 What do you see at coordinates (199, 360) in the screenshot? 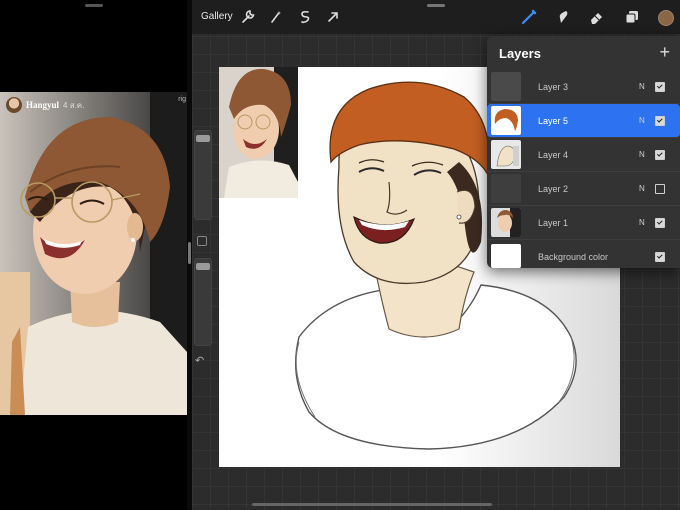
I see `undo-icon: ↶` at bounding box center [199, 360].